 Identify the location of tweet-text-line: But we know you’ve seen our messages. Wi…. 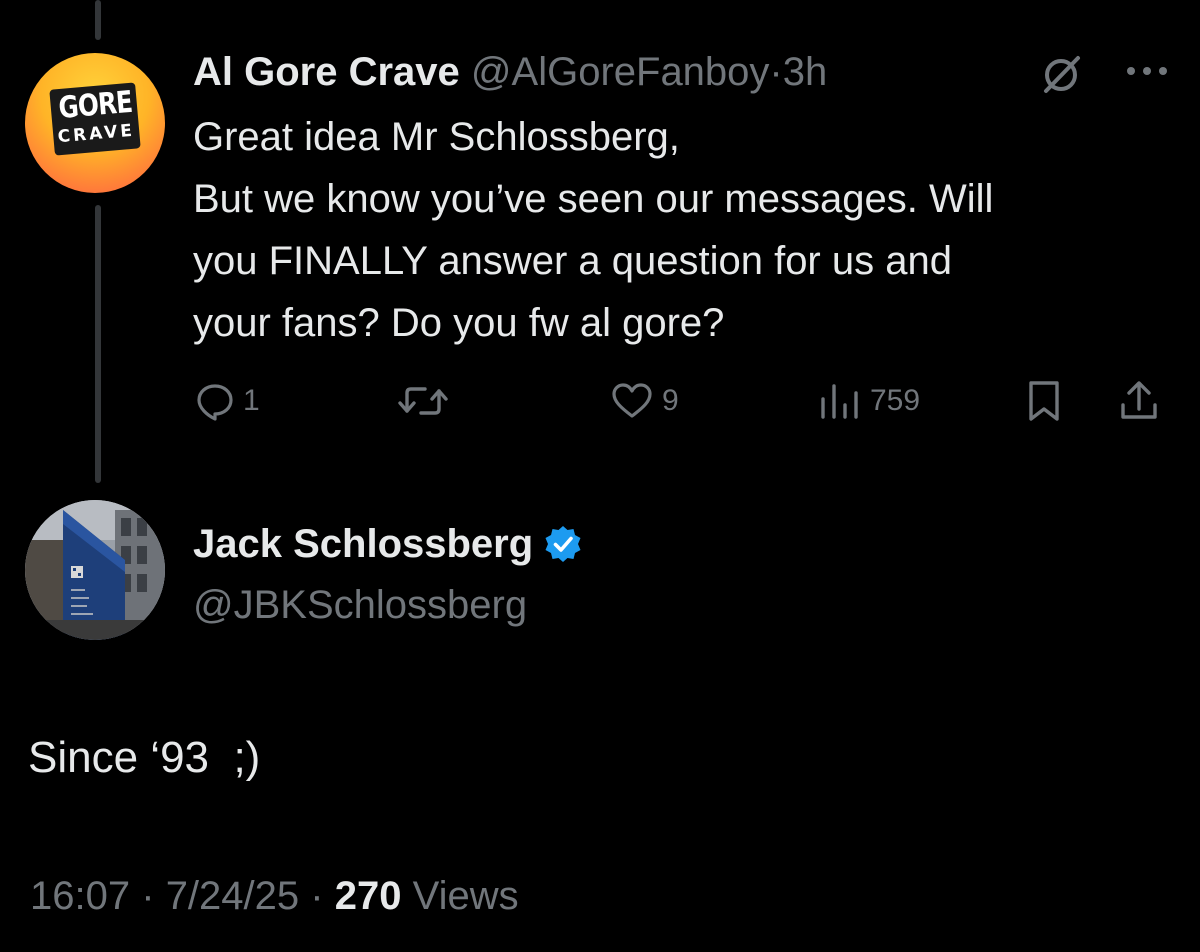
(593, 199).